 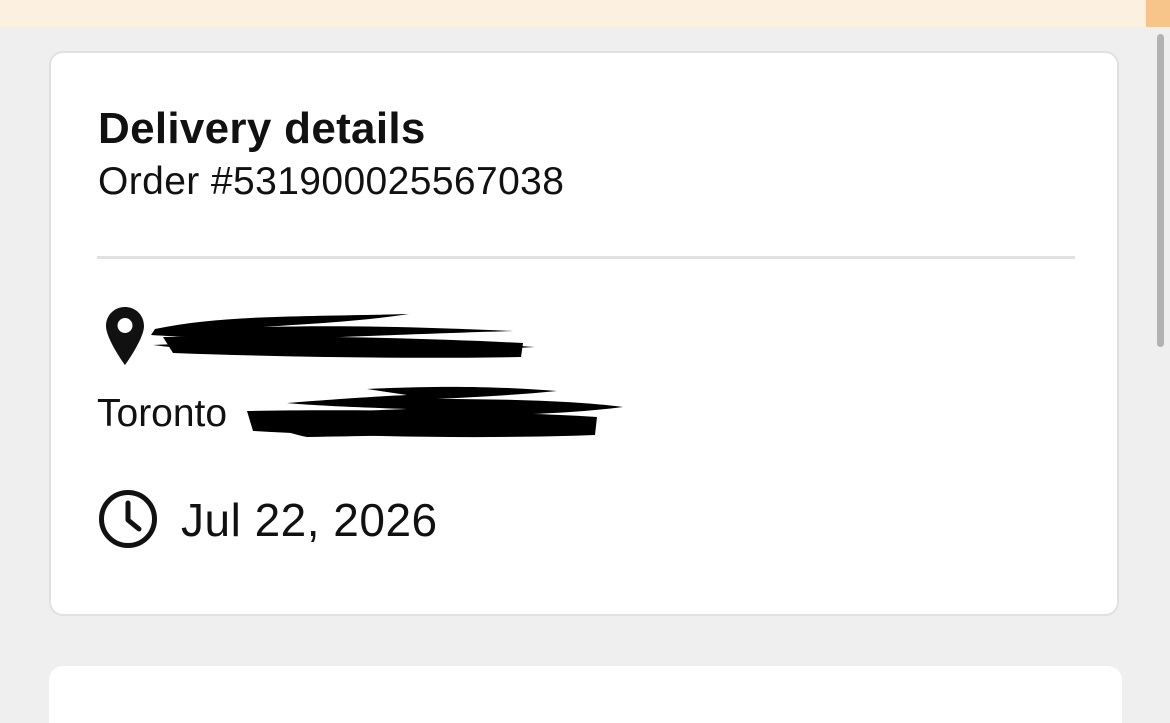 I want to click on card-title: Delivery details, so click(x=262, y=128).